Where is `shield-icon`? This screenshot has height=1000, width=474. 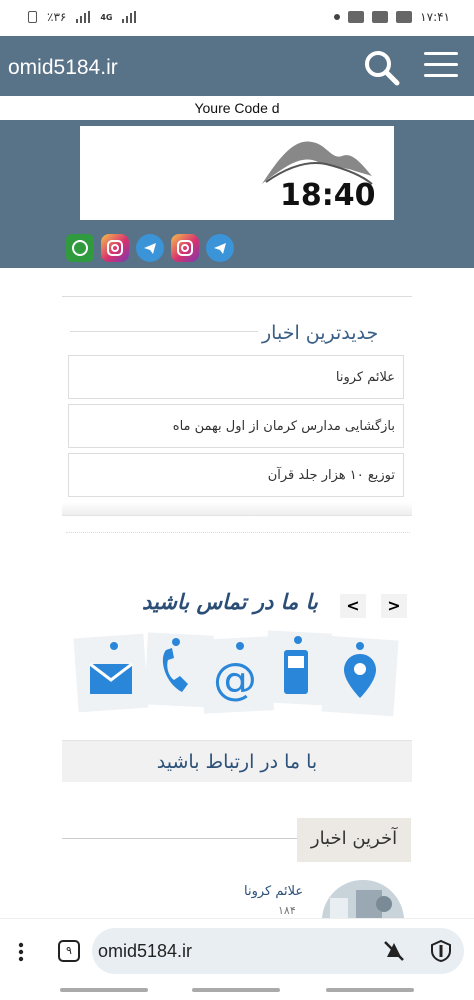
shield-icon is located at coordinates (441, 951).